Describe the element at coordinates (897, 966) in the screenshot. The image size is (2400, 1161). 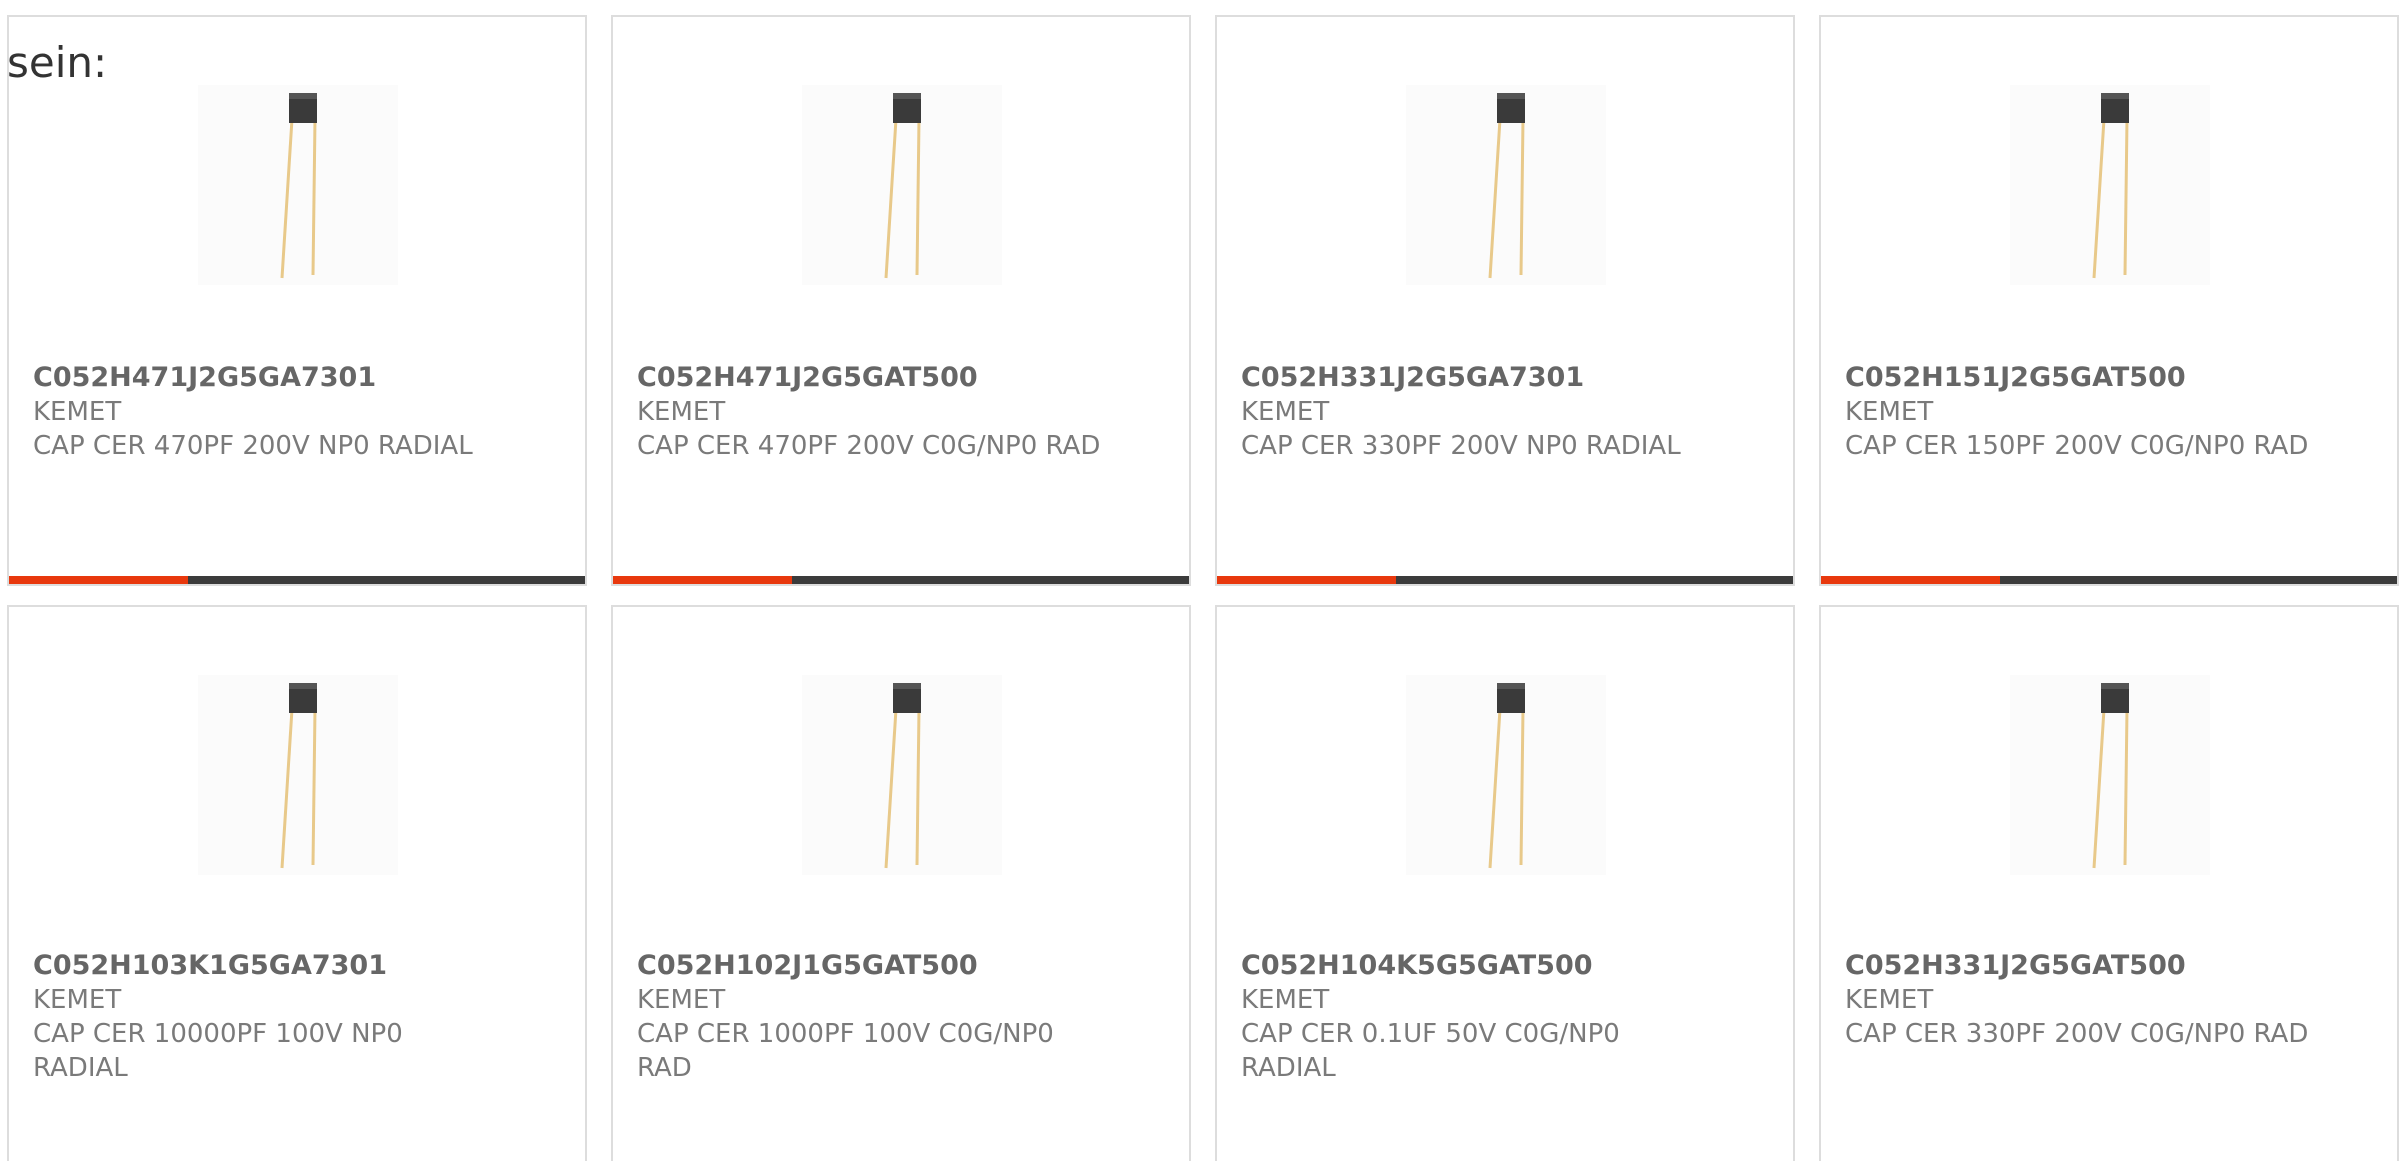
I see `part-number: C052H102J1G5GAT500` at that location.